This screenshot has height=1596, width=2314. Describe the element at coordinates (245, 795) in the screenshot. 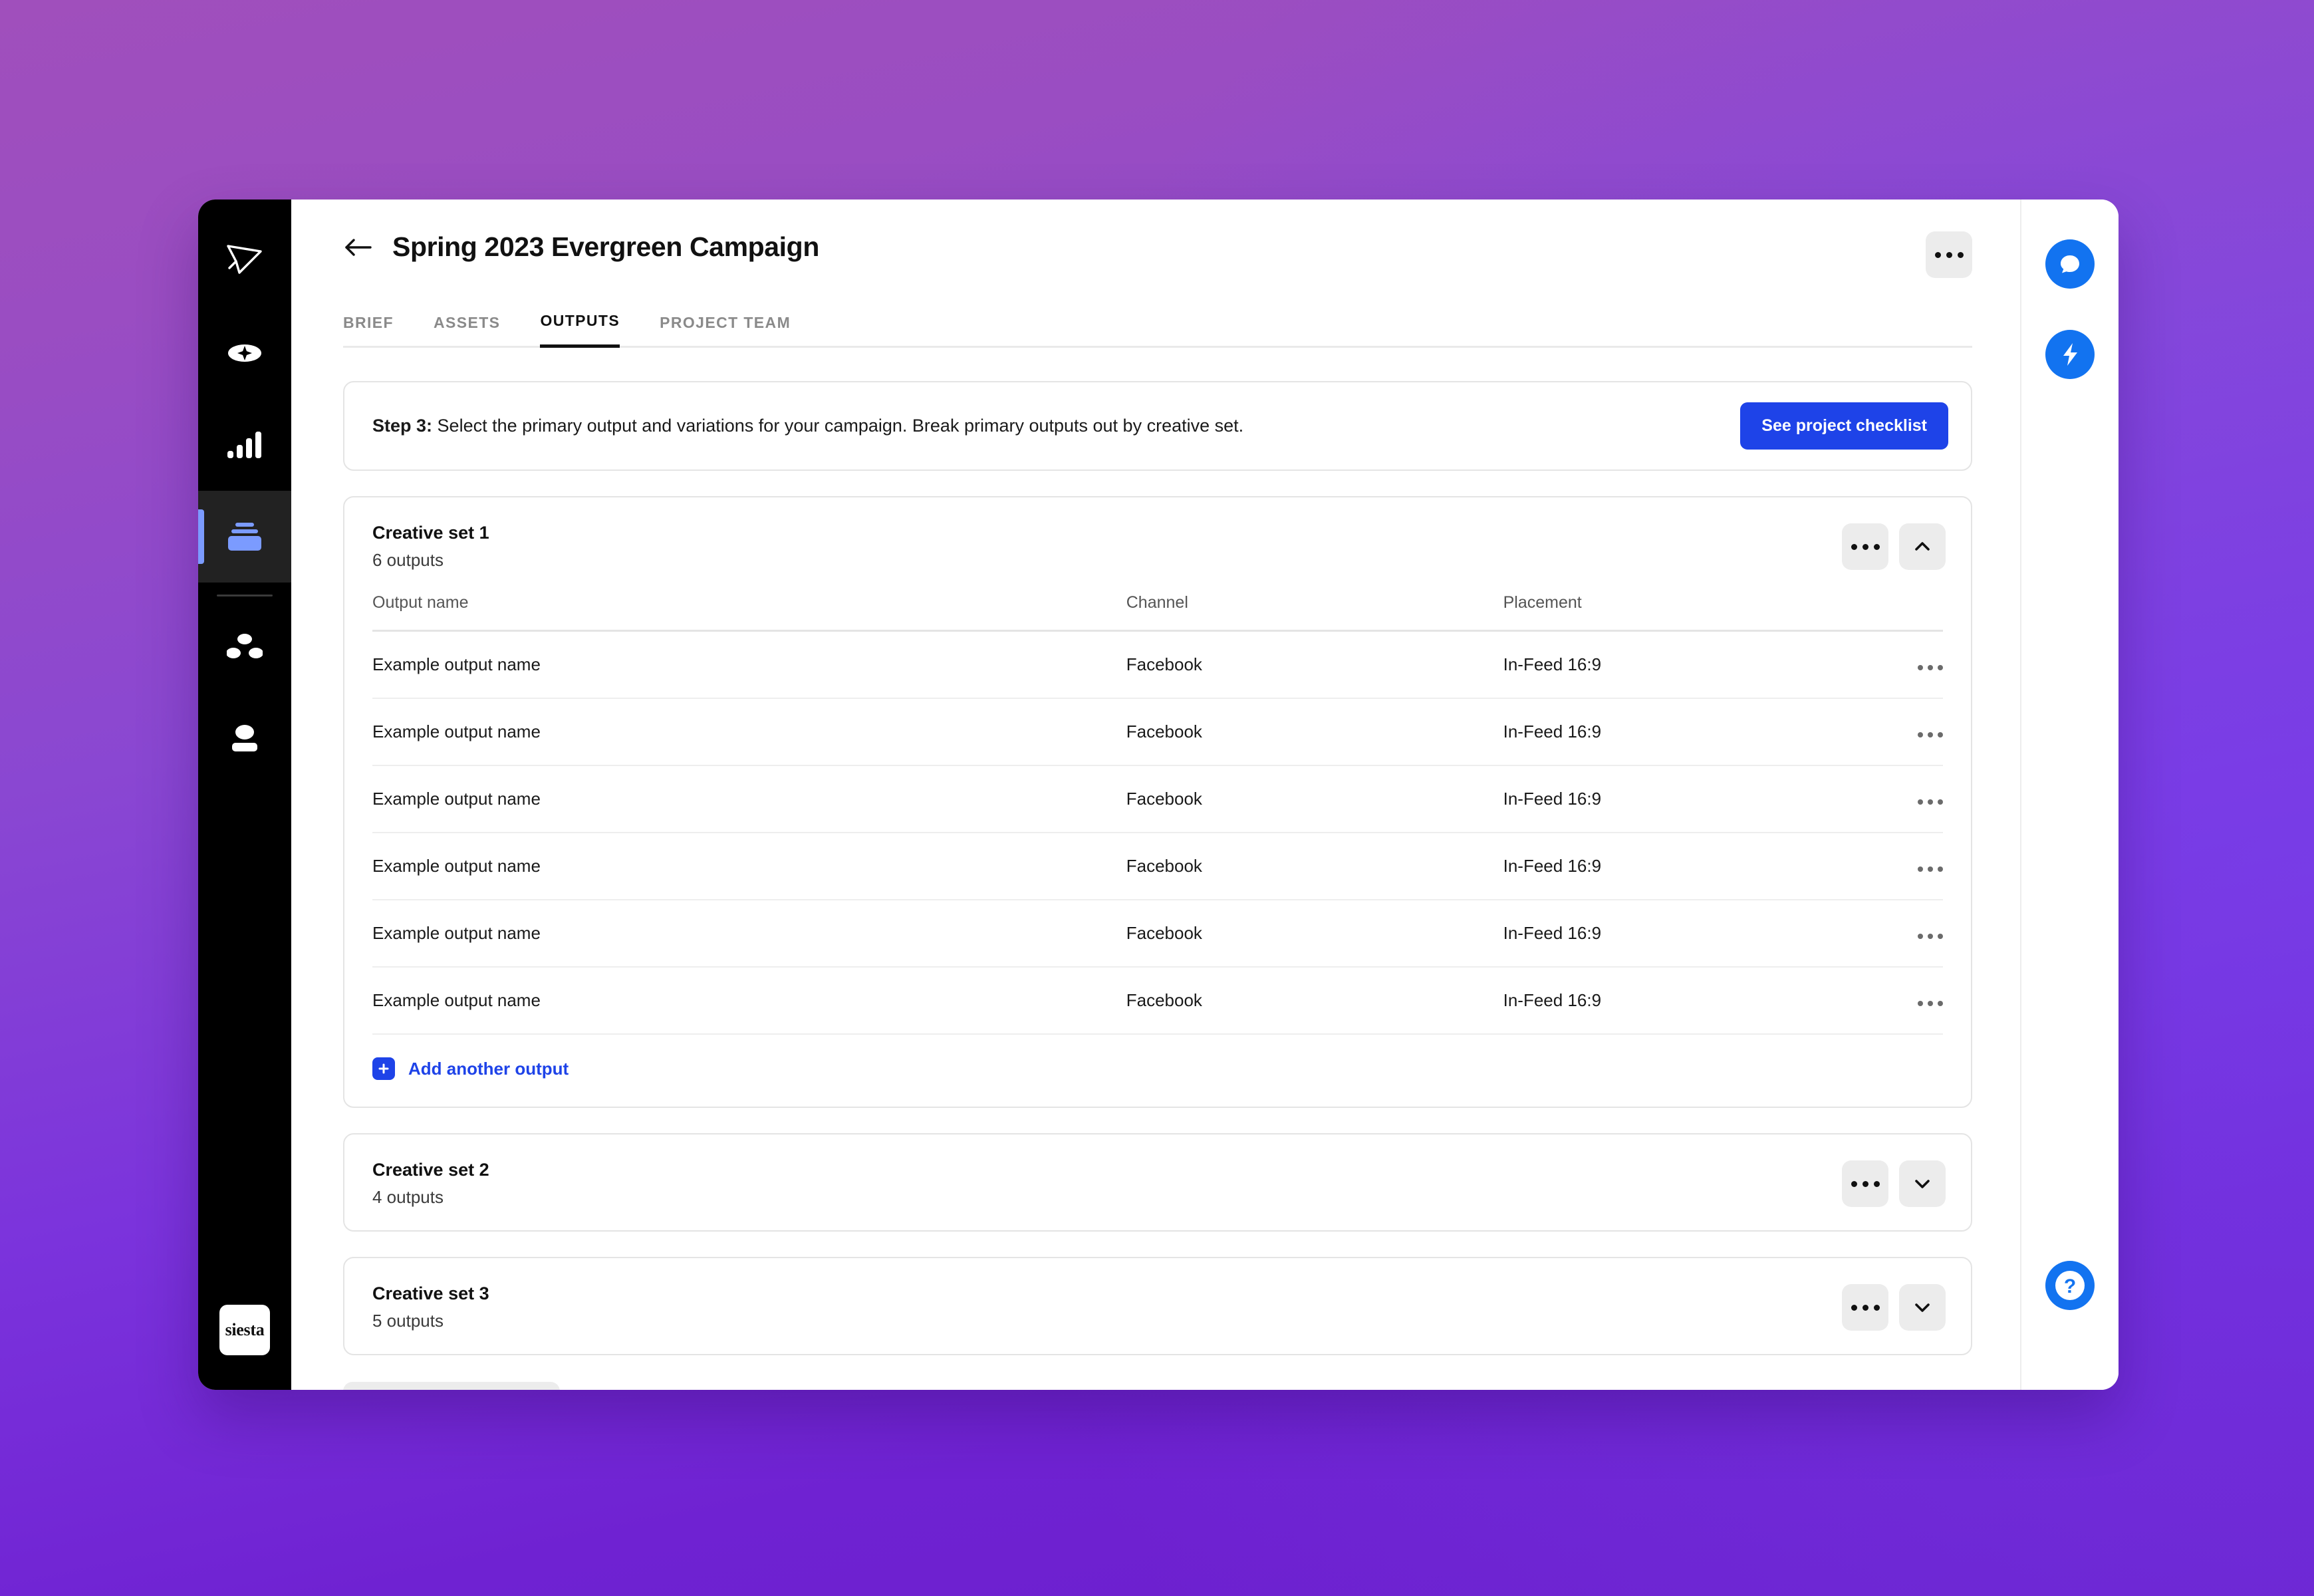

I see `sidebar: siesta` at that location.